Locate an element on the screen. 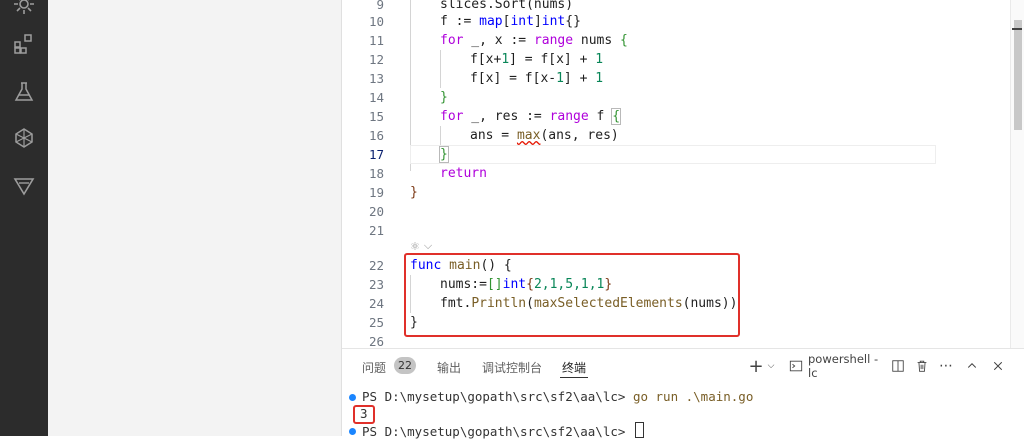  active-tab-indicator is located at coordinates (574, 377).